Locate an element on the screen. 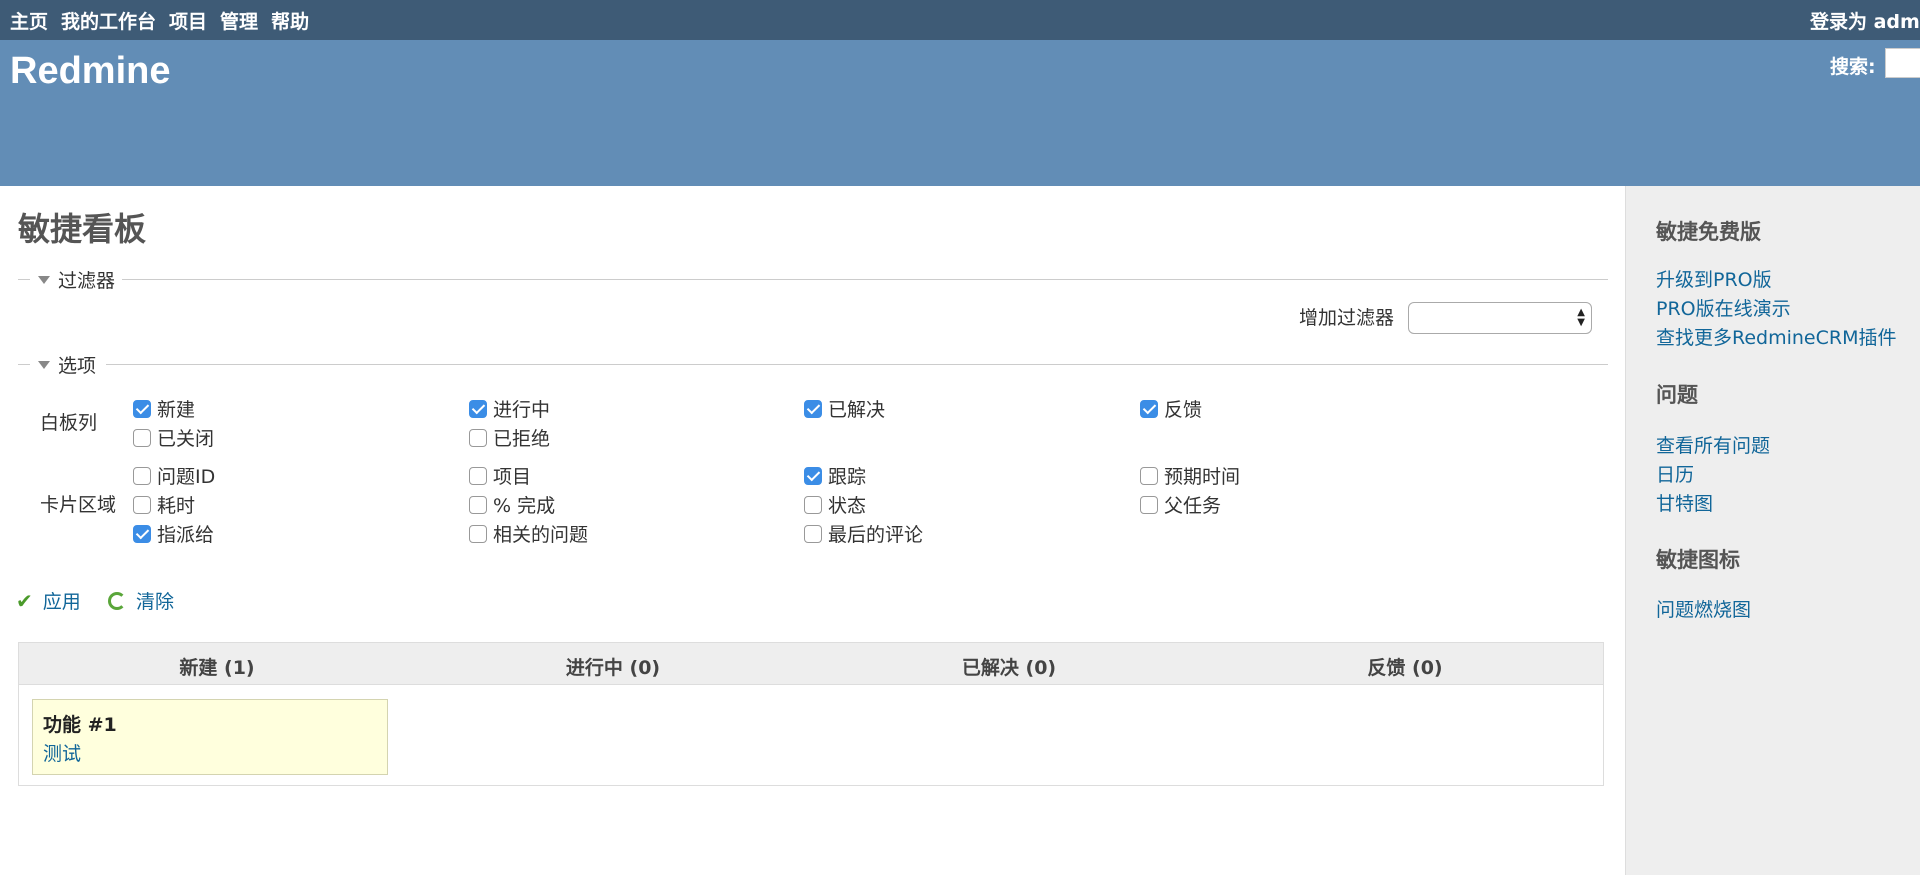 Image resolution: width=1920 pixels, height=875 pixels. board-column-option: 已关闭 is located at coordinates (173, 437).